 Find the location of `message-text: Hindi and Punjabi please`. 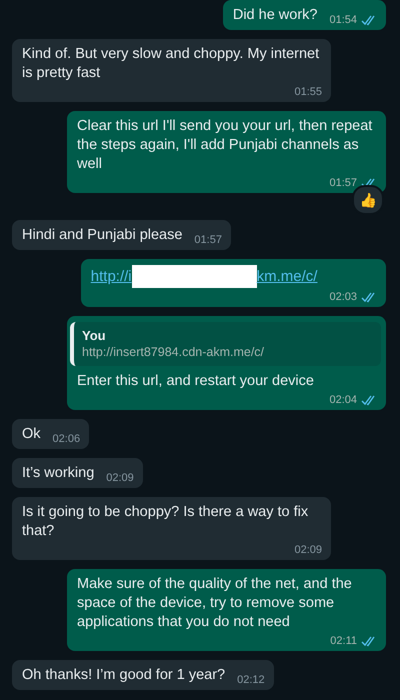

message-text: Hindi and Punjabi please is located at coordinates (102, 235).